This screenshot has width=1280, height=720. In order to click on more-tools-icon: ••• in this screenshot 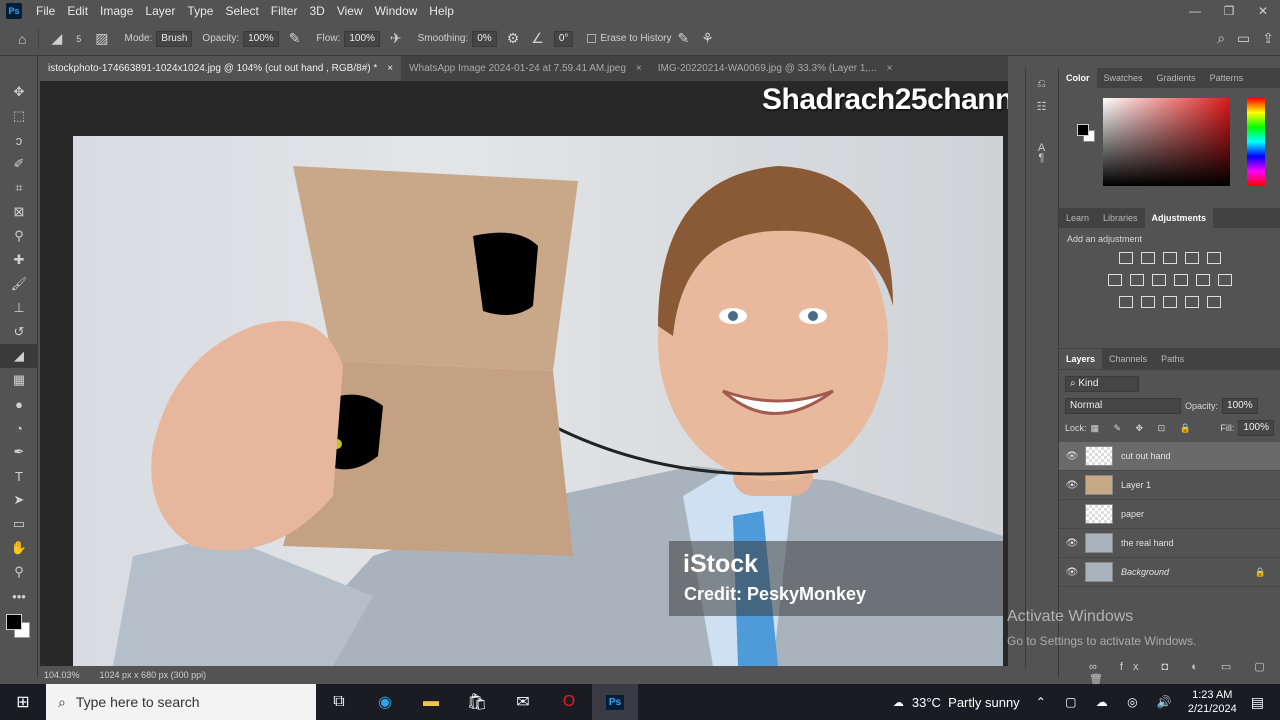, I will do `click(19, 596)`.